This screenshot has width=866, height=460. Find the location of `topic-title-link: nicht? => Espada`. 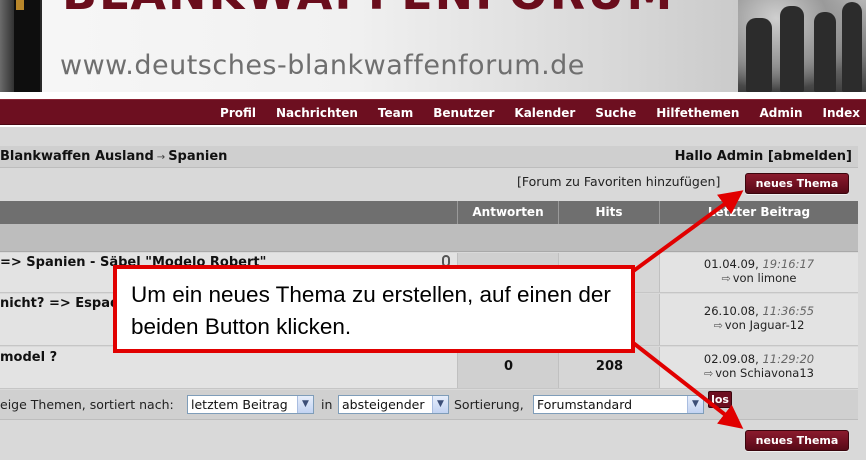

topic-title-link: nicht? => Espada is located at coordinates (64, 303).